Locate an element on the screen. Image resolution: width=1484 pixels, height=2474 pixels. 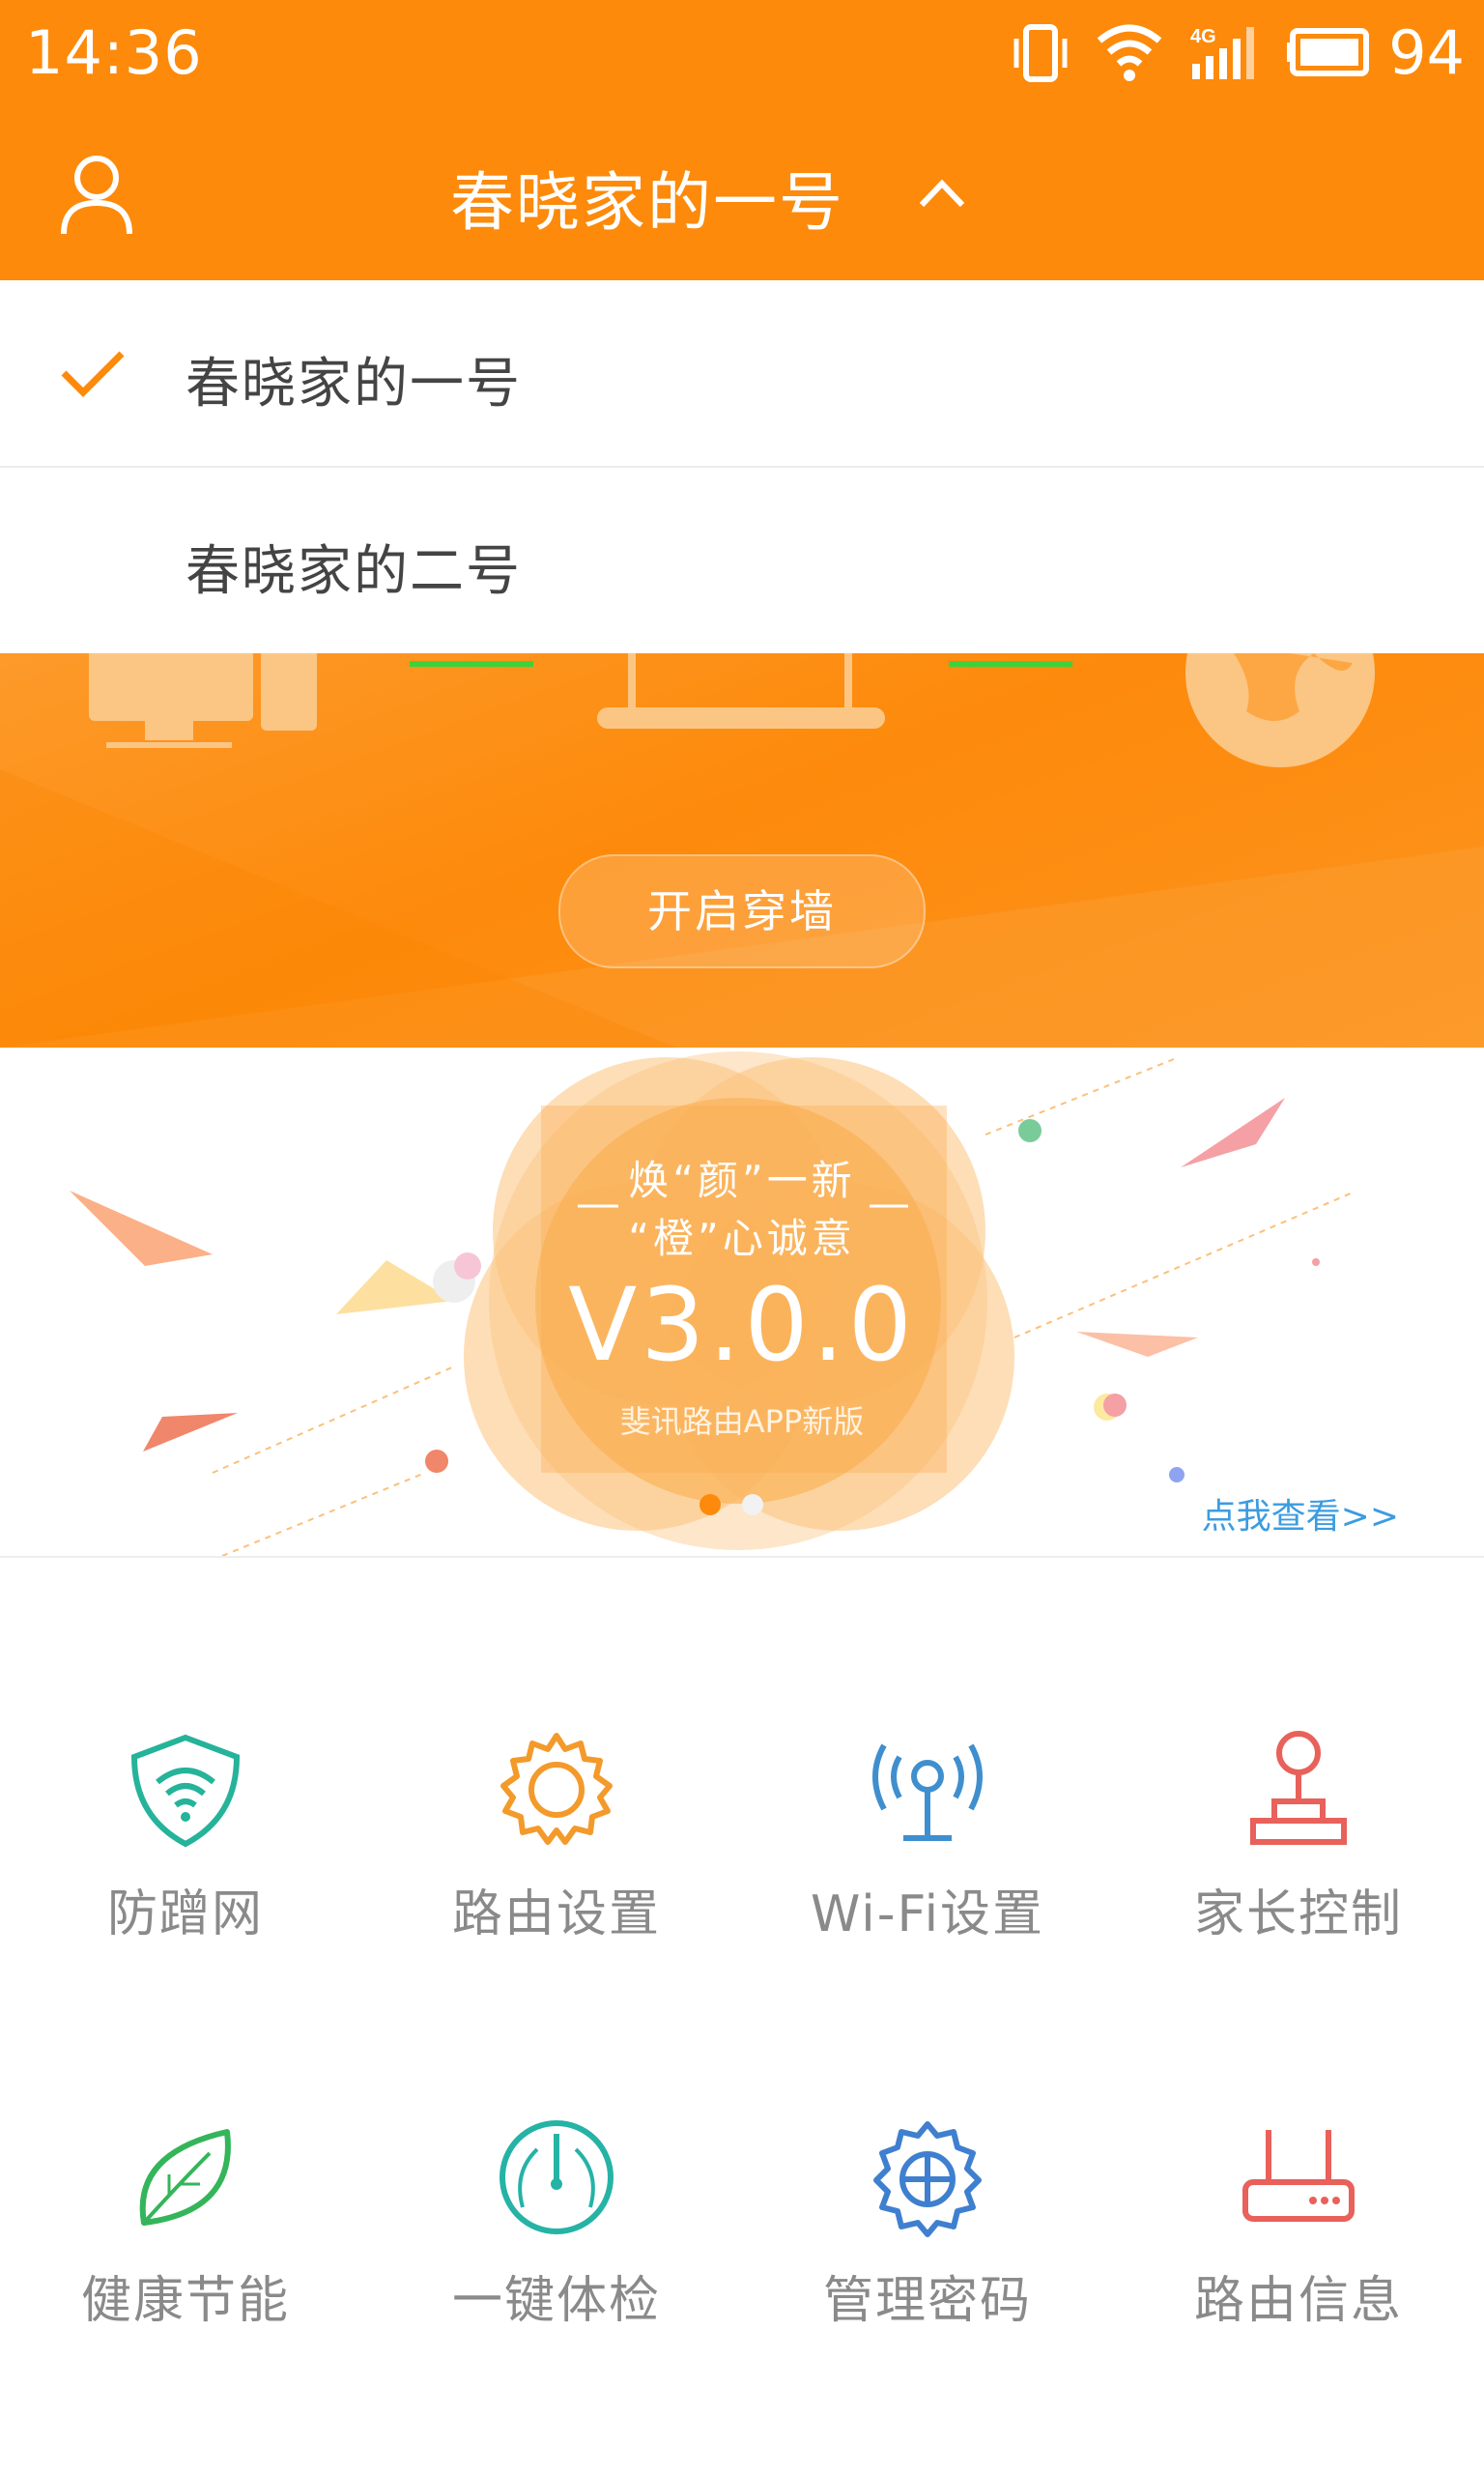
app-bar: 春晓家的一号 is located at coordinates (742, 193).